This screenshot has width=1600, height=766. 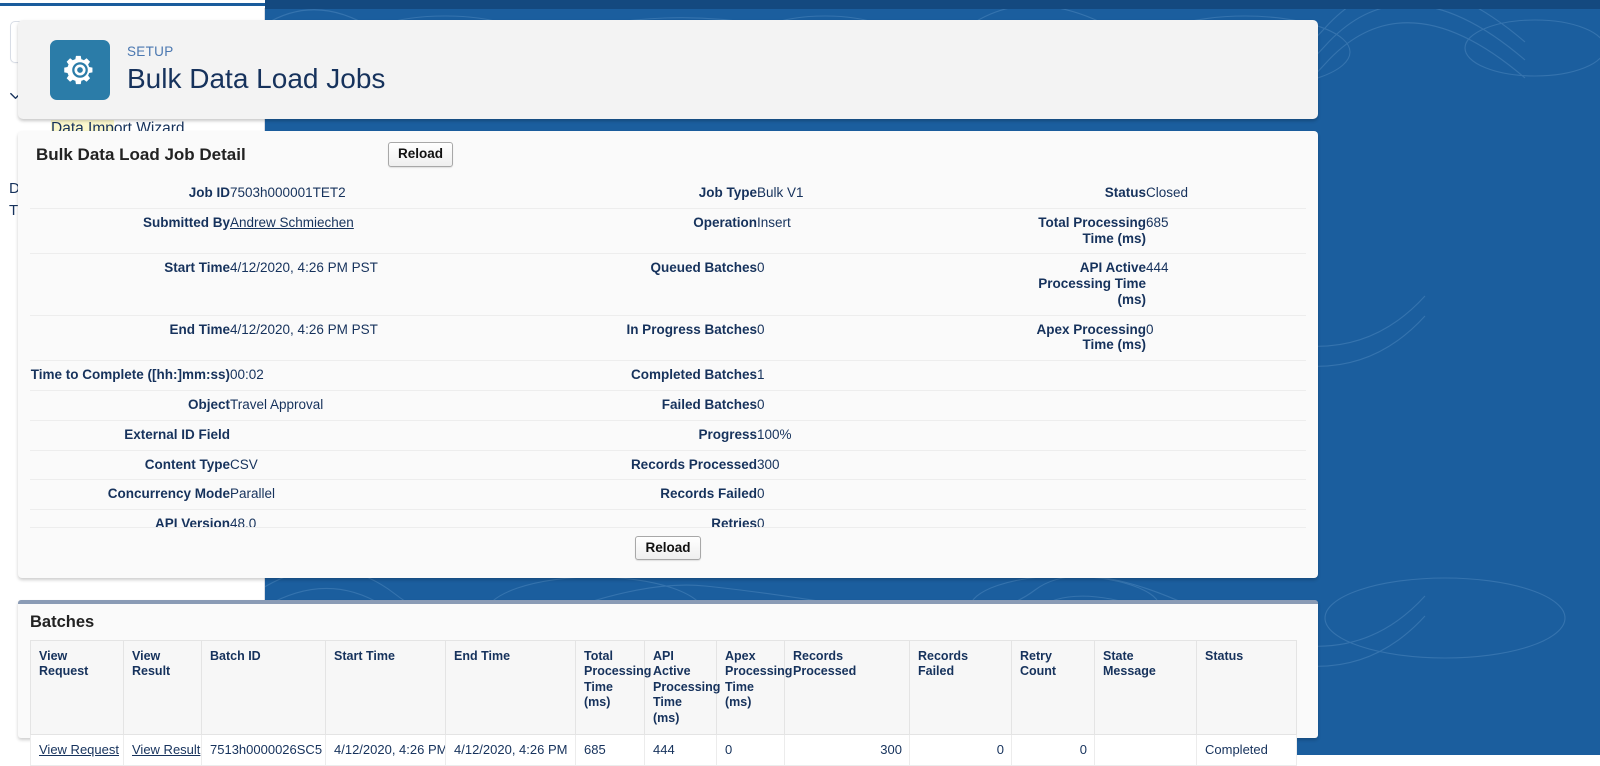 What do you see at coordinates (150, 52) in the screenshot?
I see `page-eyebrow: SETUP` at bounding box center [150, 52].